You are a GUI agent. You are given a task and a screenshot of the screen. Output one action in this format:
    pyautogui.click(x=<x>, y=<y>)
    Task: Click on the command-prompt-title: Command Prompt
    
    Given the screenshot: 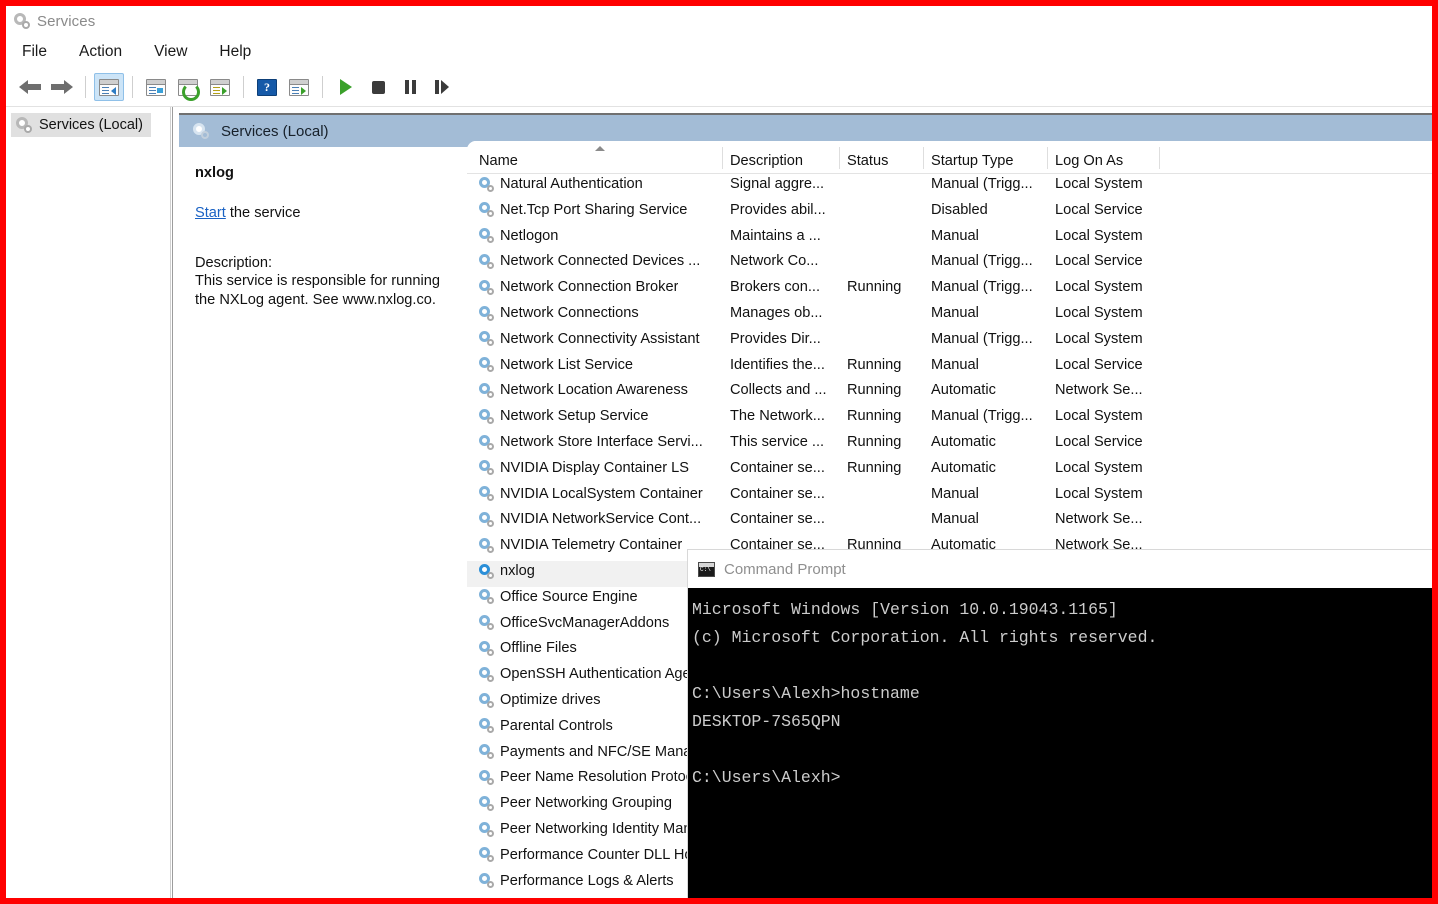 What is the action you would take?
    pyautogui.click(x=785, y=569)
    